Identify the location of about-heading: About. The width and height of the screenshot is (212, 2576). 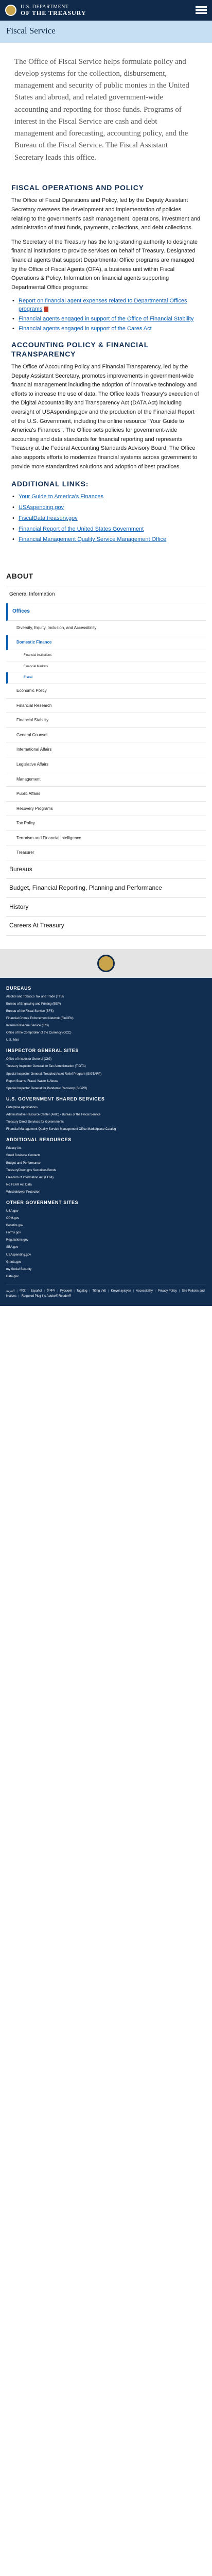
(106, 577).